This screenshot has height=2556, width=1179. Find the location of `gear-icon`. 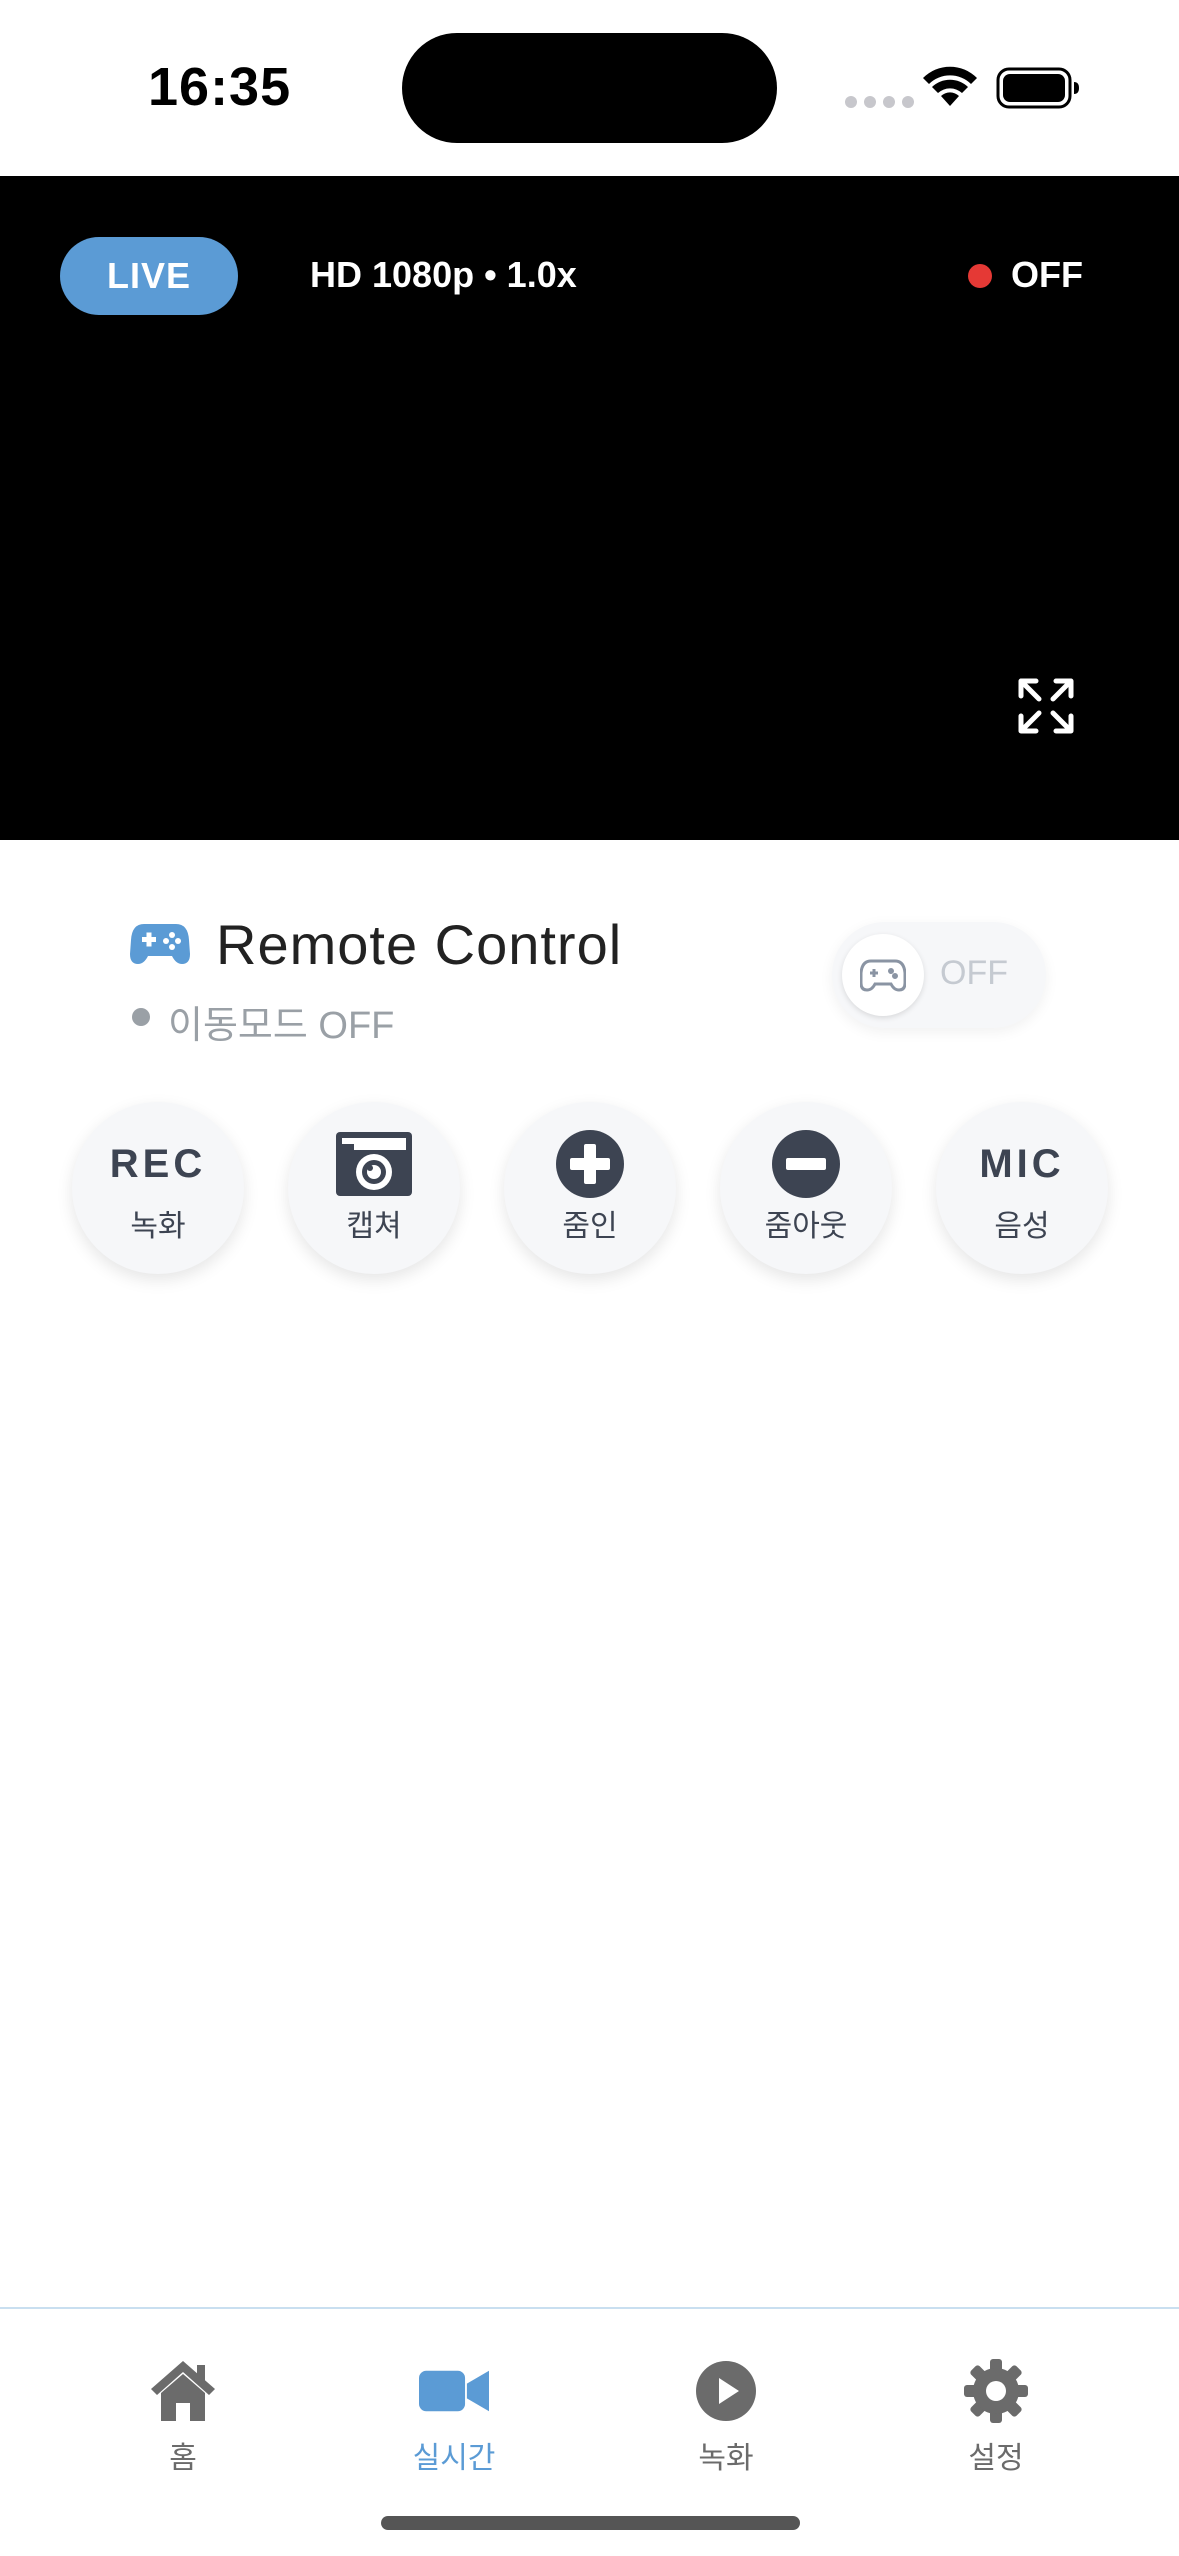

gear-icon is located at coordinates (996, 2391).